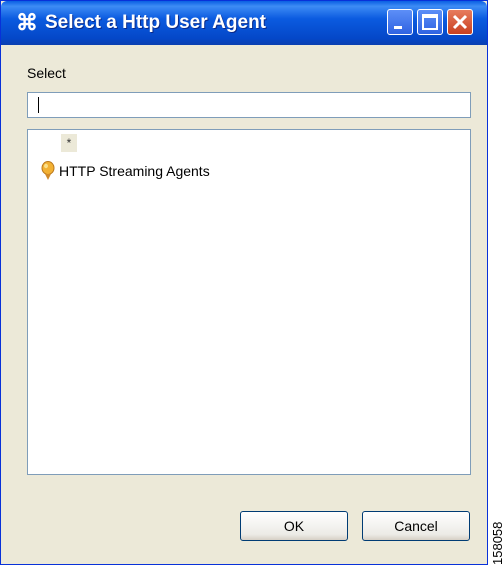 Image resolution: width=502 pixels, height=565 pixels. Describe the element at coordinates (27, 22) in the screenshot. I see `app-icon: ⌘` at that location.